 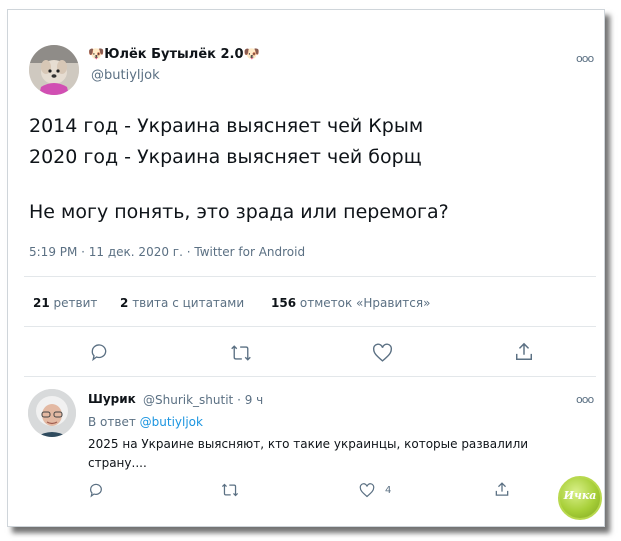 What do you see at coordinates (41, 303) in the screenshot?
I see `retweets-count: 21` at bounding box center [41, 303].